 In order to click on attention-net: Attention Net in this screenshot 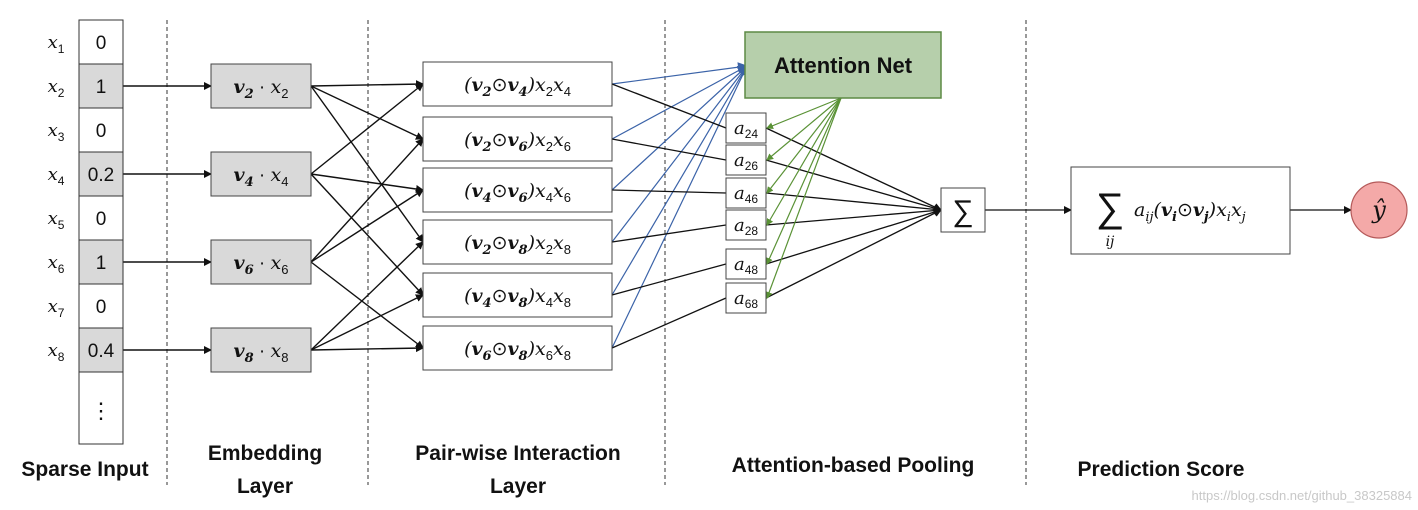, I will do `click(843, 65)`.